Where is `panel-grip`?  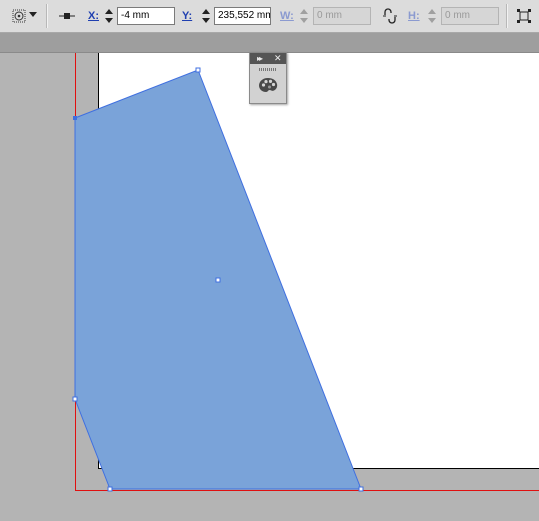 panel-grip is located at coordinates (268, 69).